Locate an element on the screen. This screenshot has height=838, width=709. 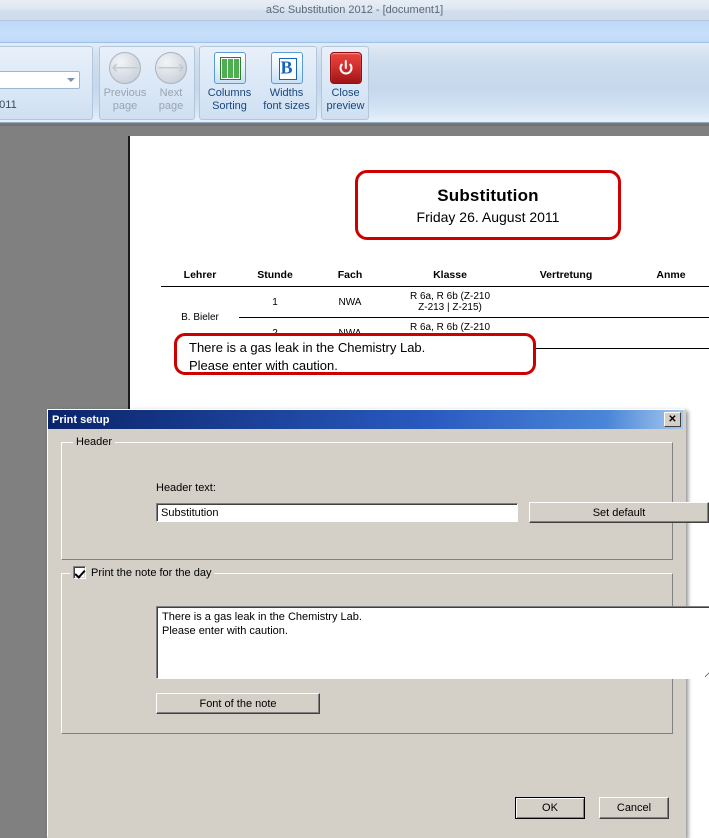
header-text-label: Header text: is located at coordinates (186, 488).